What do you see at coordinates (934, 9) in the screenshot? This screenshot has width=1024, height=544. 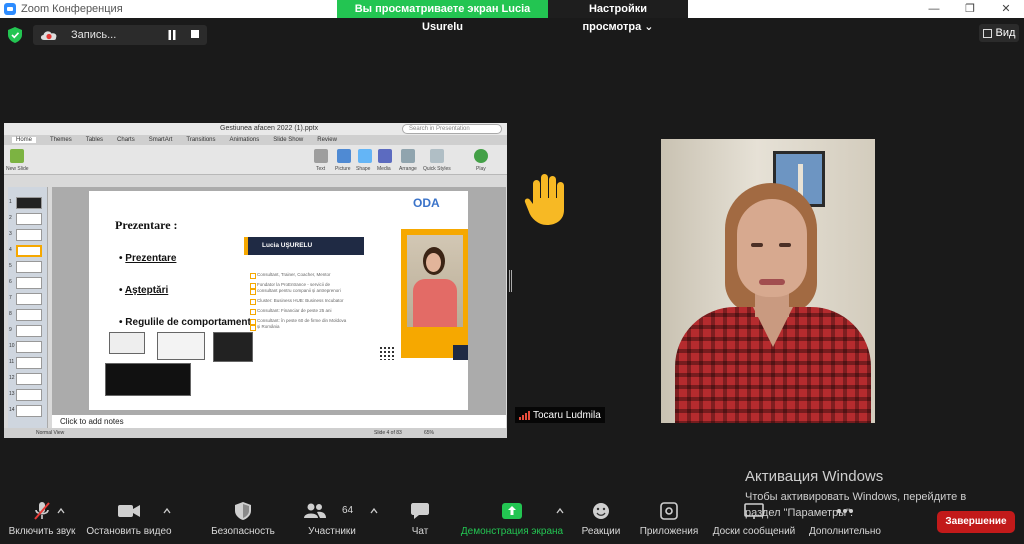 I see `minimize-icon: —` at bounding box center [934, 9].